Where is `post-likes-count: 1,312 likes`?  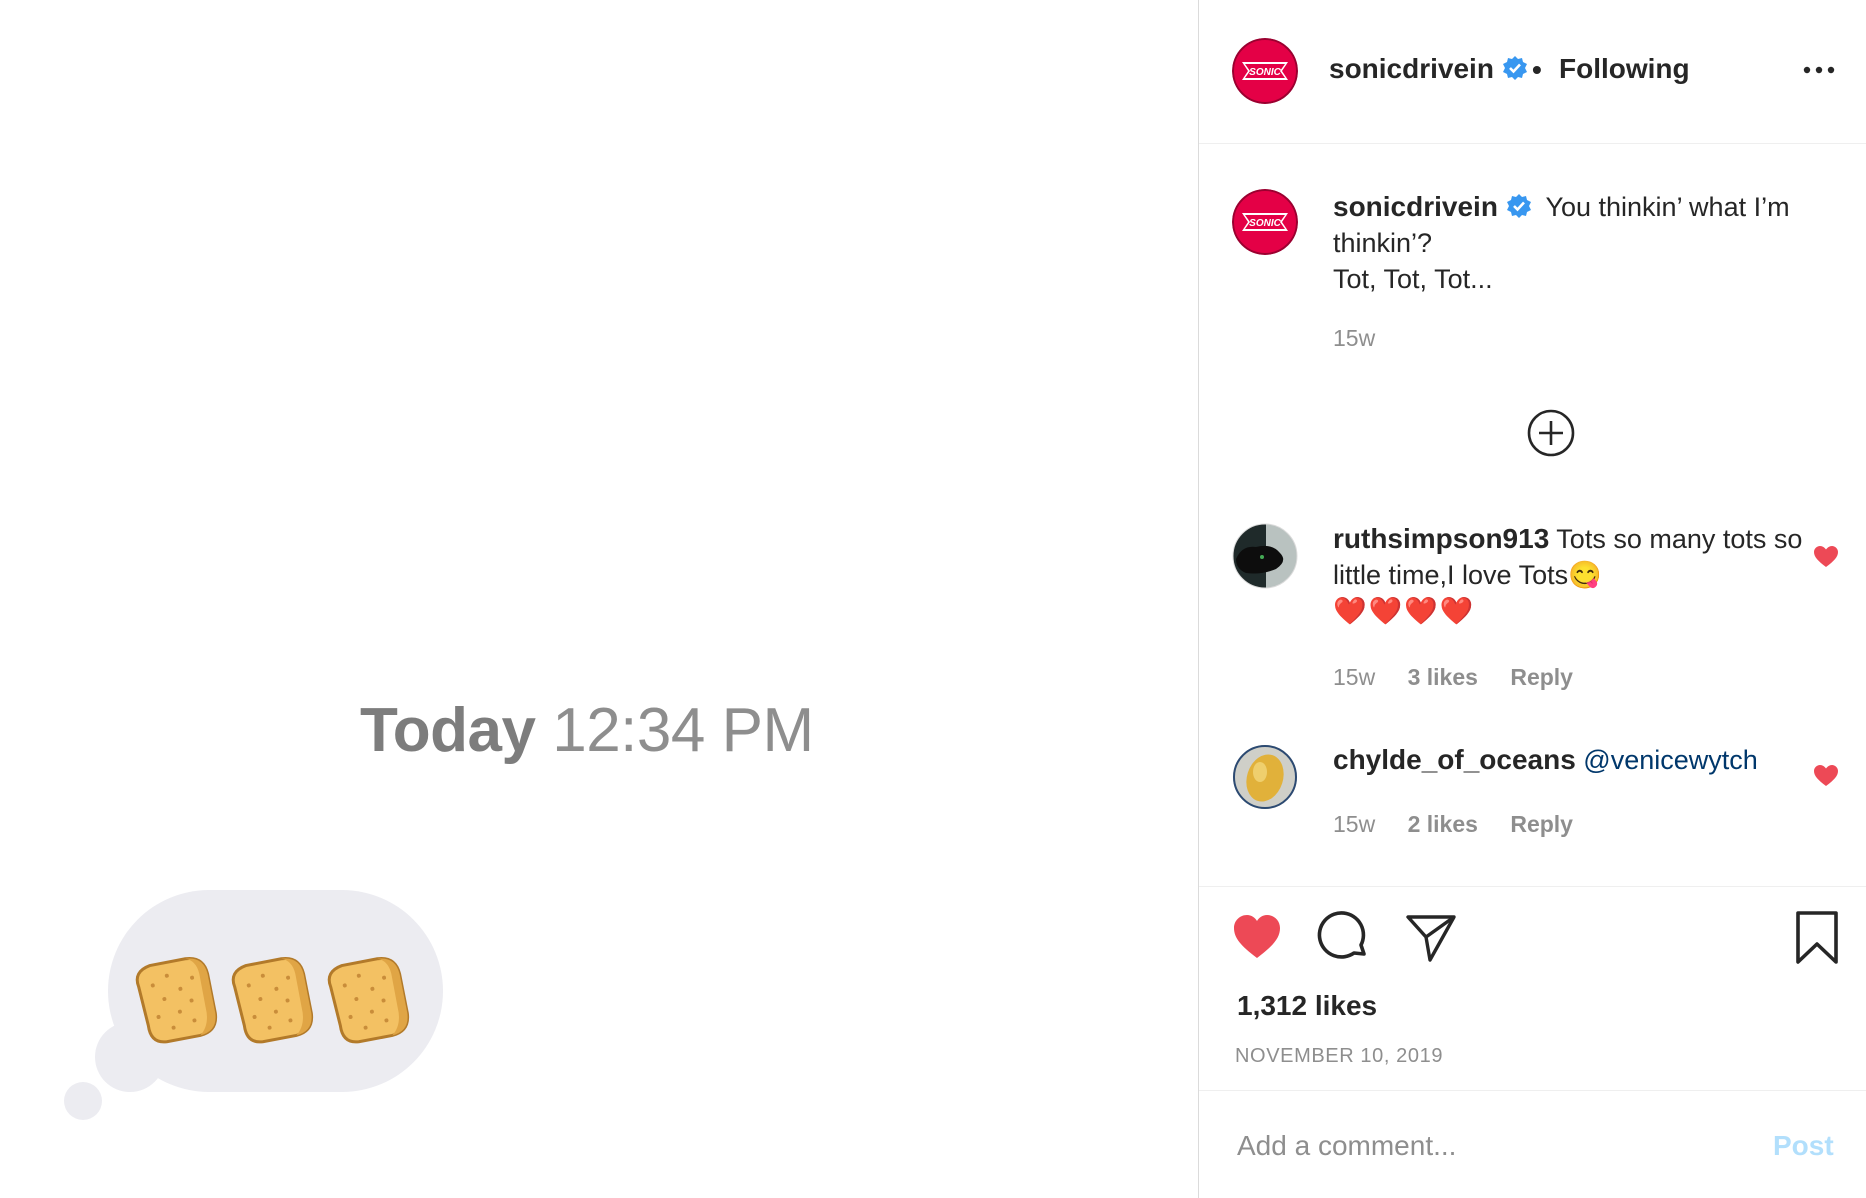 post-likes-count: 1,312 likes is located at coordinates (1307, 1006).